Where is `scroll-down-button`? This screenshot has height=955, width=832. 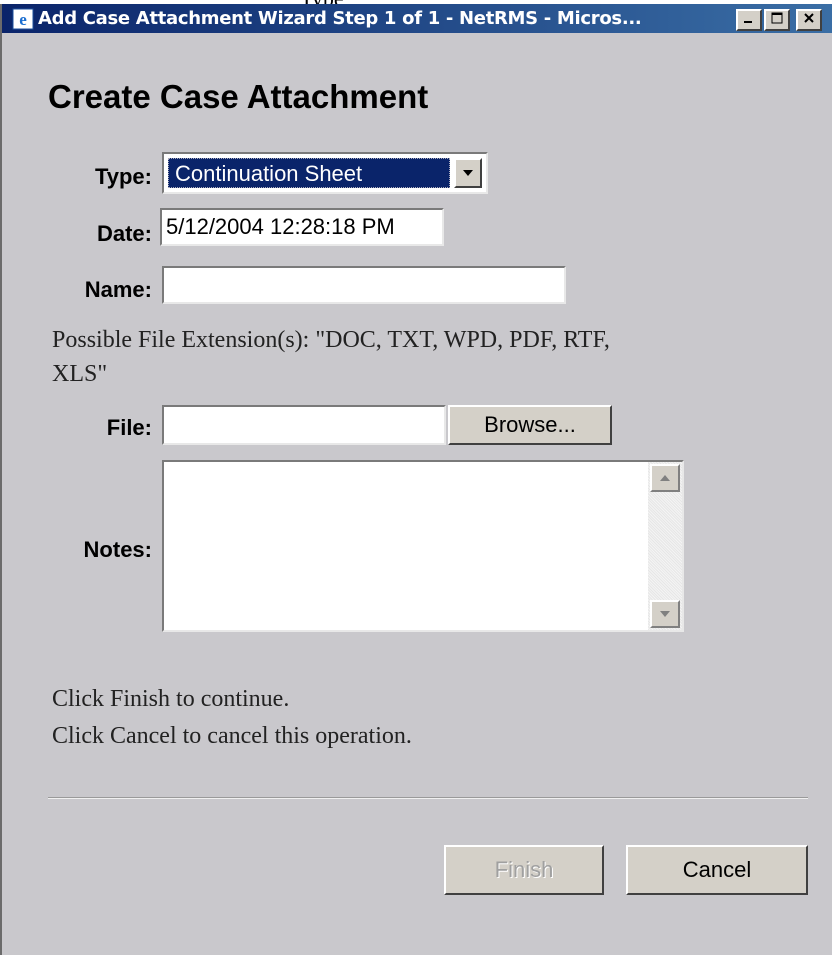
scroll-down-button is located at coordinates (665, 614).